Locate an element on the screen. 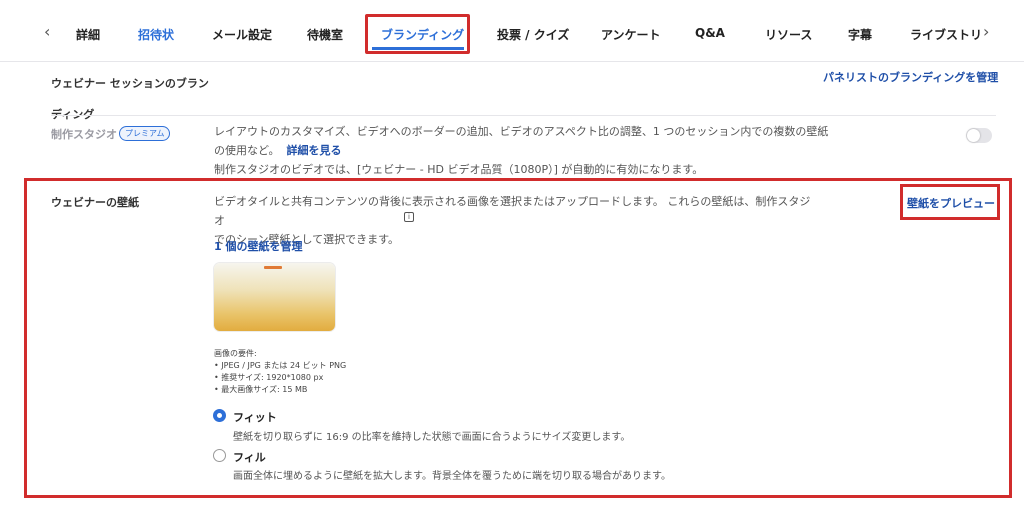 This screenshot has height=509, width=1024. tab-survey: アンケート is located at coordinates (631, 34).